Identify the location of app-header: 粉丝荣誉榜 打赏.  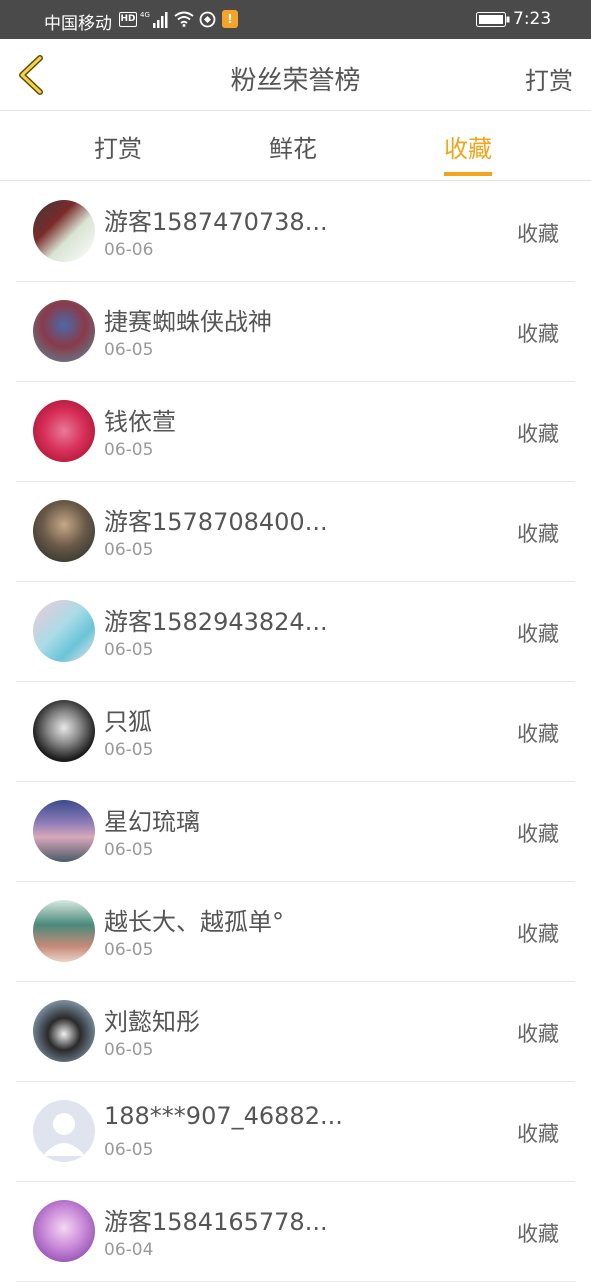
(295, 75).